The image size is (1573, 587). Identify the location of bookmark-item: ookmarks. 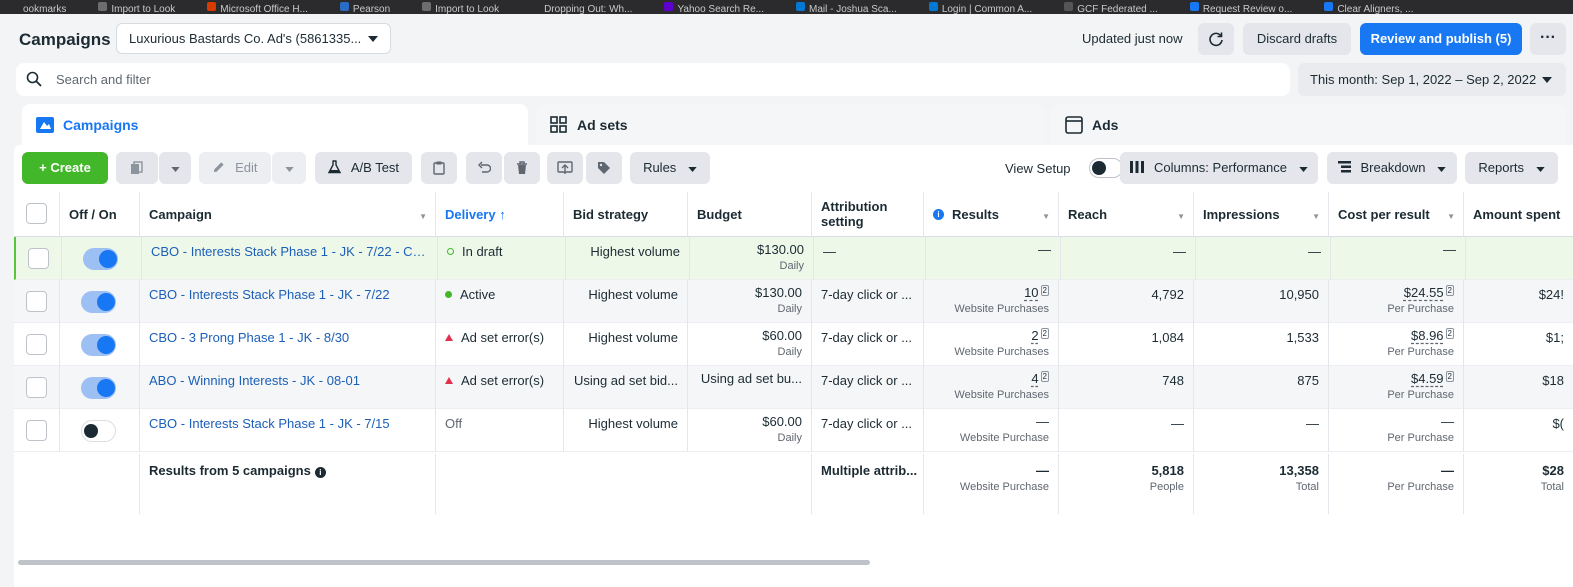
(44, 8).